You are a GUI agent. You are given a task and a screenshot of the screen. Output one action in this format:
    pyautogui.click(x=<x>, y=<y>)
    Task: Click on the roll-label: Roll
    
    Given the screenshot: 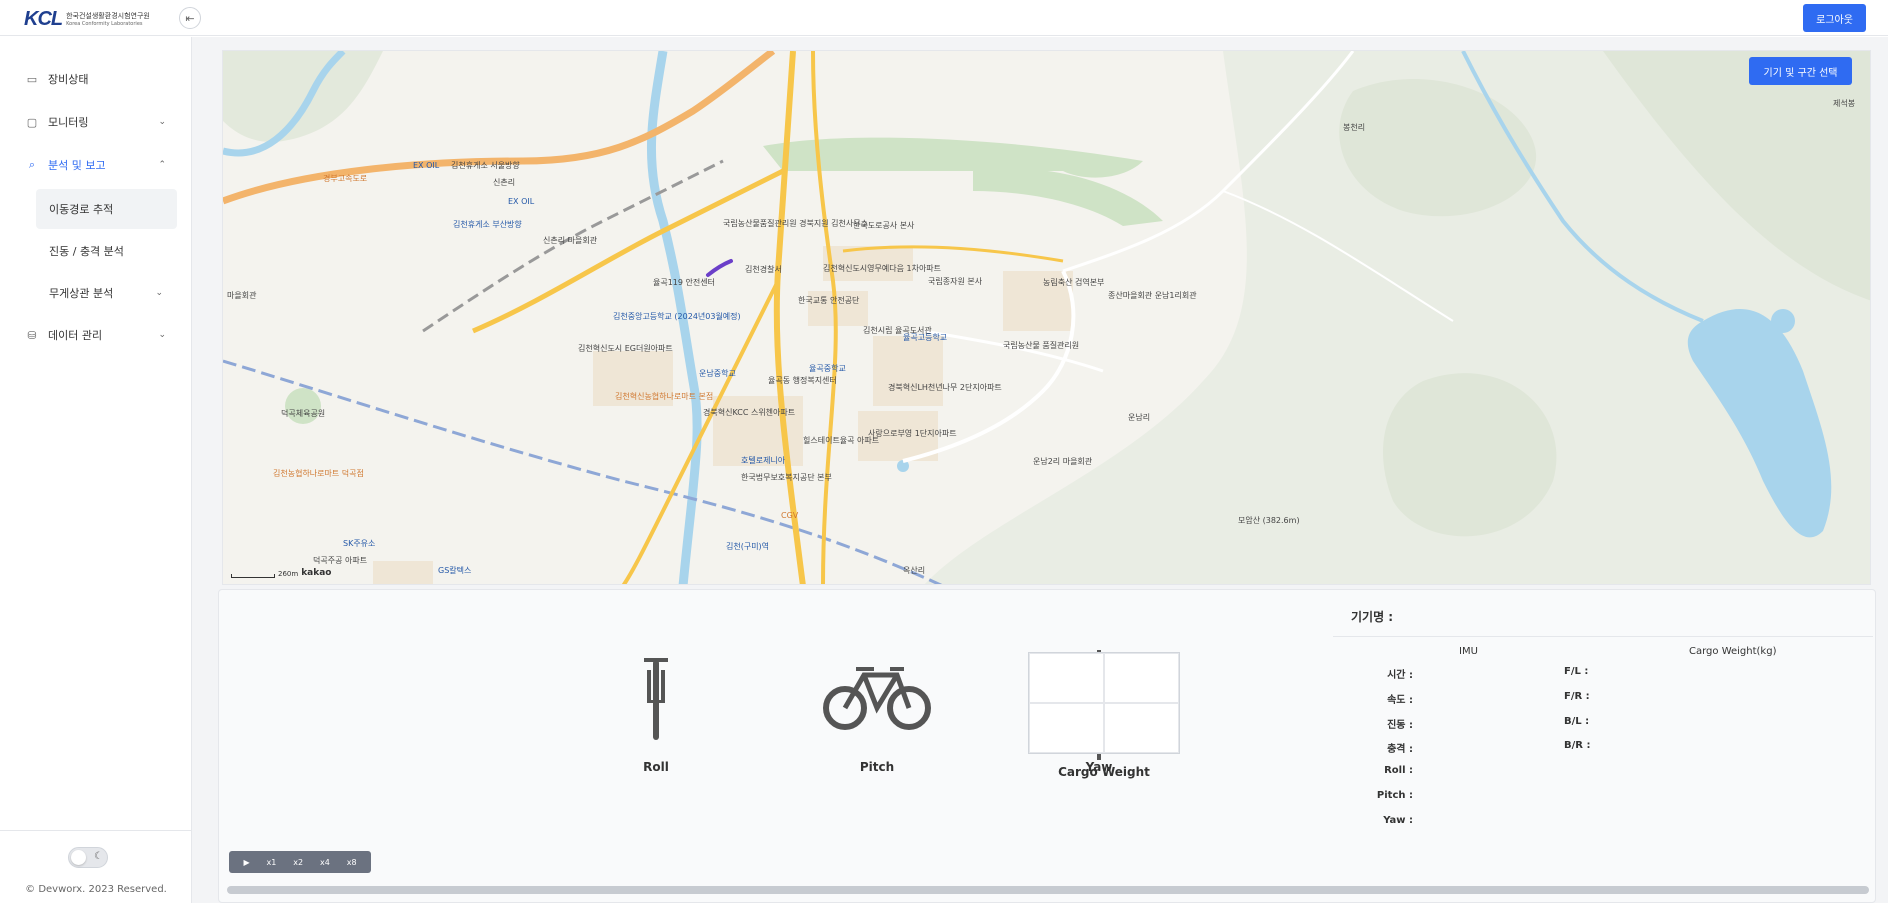 What is the action you would take?
    pyautogui.click(x=656, y=767)
    